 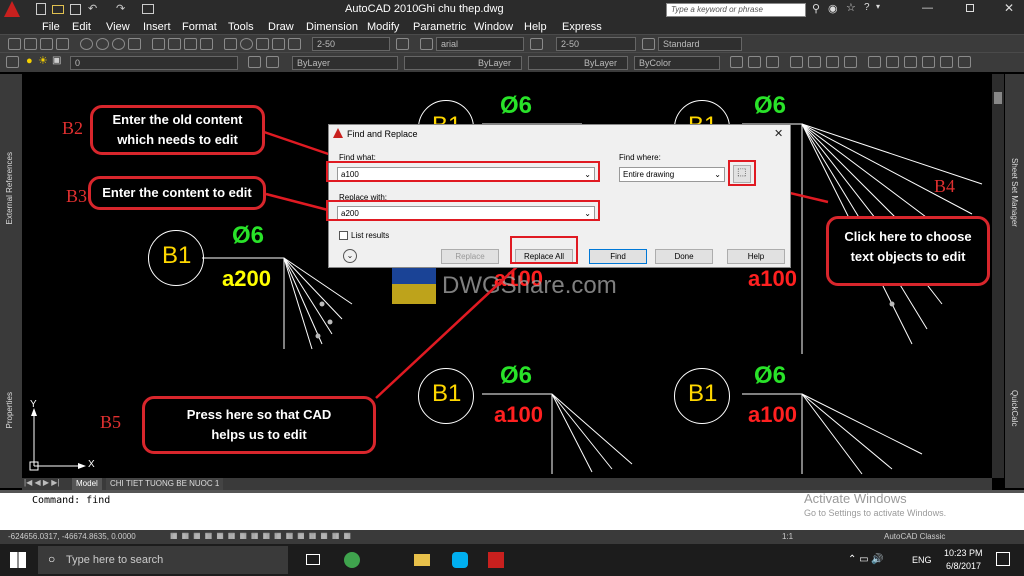 What do you see at coordinates (648, 44) in the screenshot?
I see `table-style-icon` at bounding box center [648, 44].